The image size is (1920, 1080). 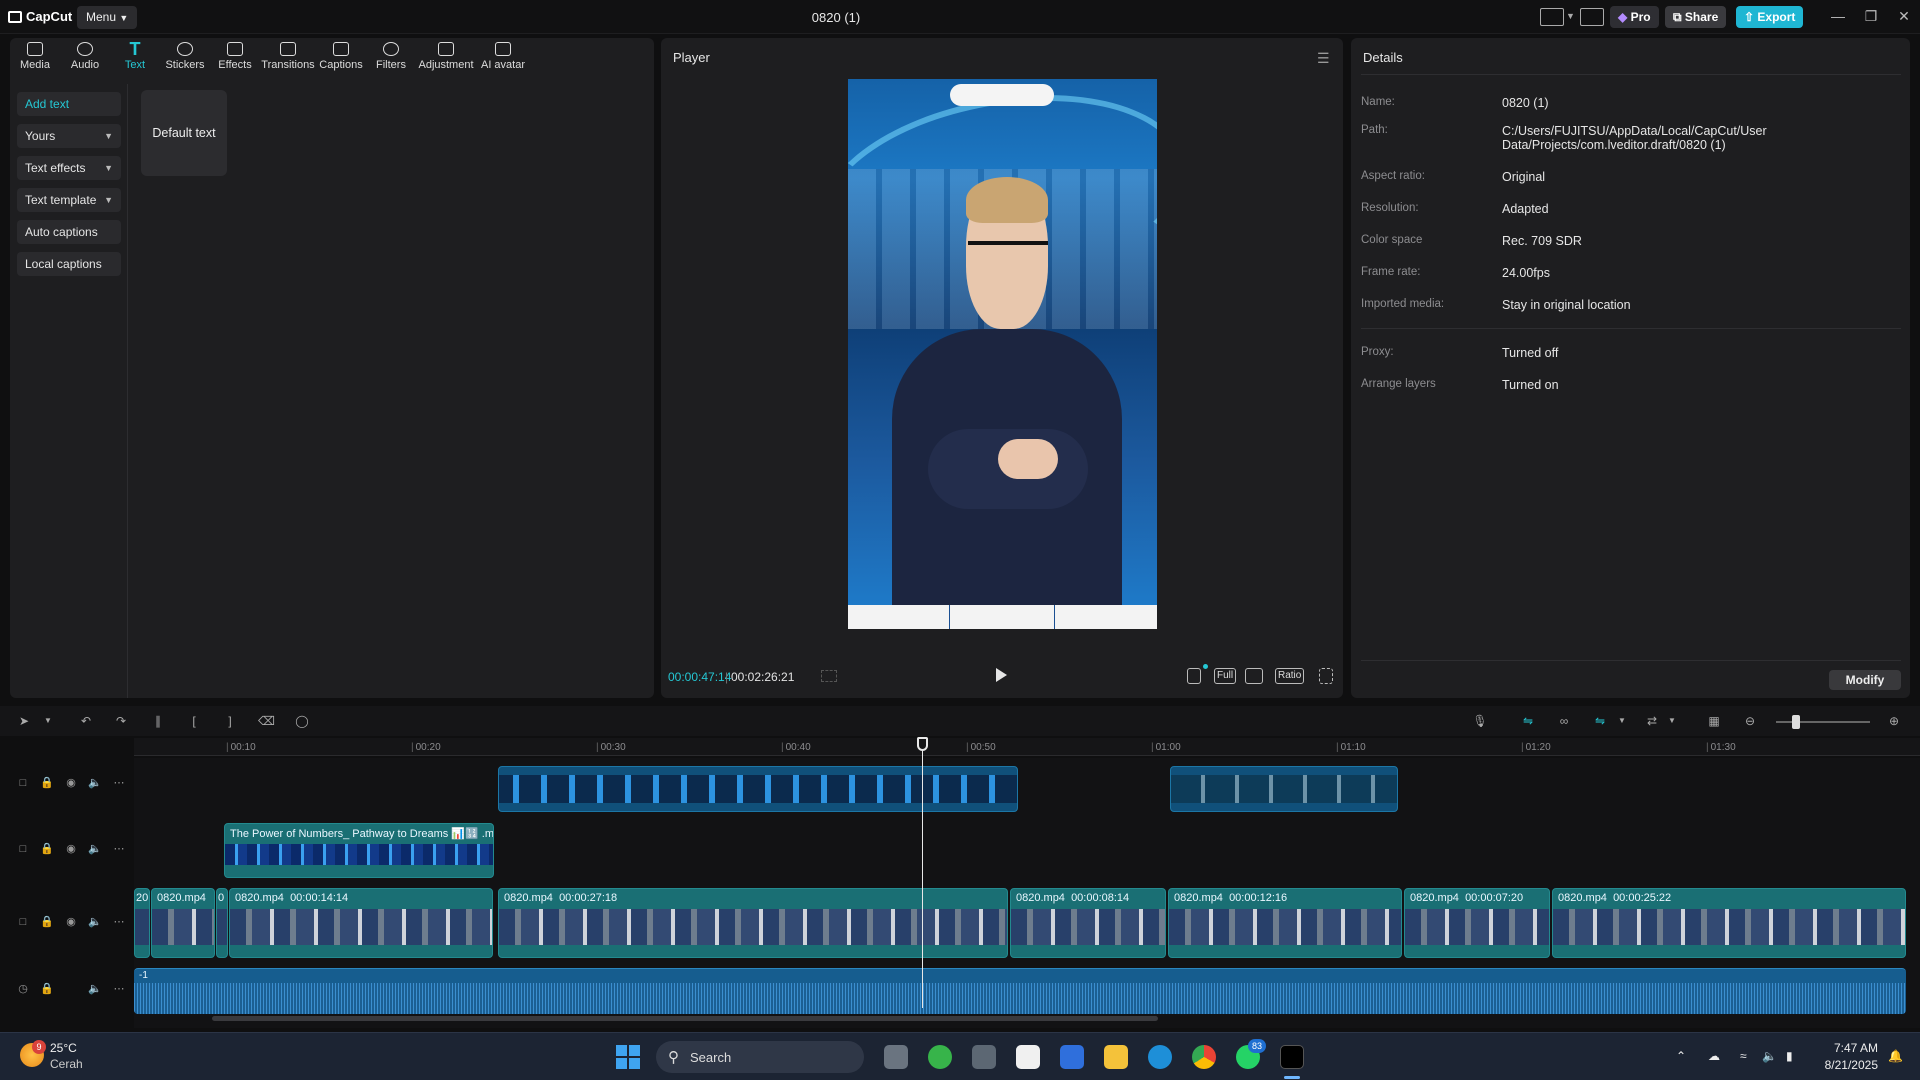 I want to click on clock-date: 8/21/2025, so click(x=1843, y=1065).